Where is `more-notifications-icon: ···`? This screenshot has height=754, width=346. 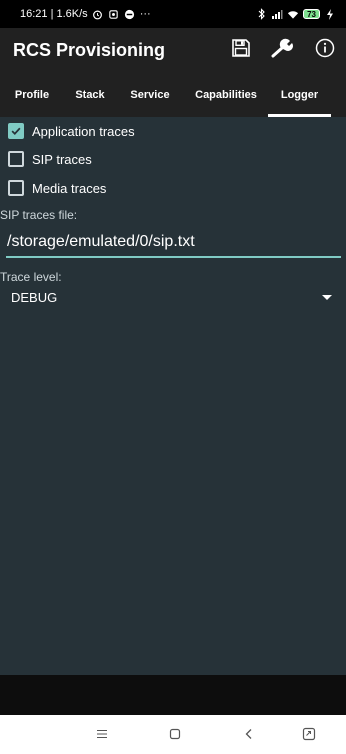 more-notifications-icon: ··· is located at coordinates (145, 14).